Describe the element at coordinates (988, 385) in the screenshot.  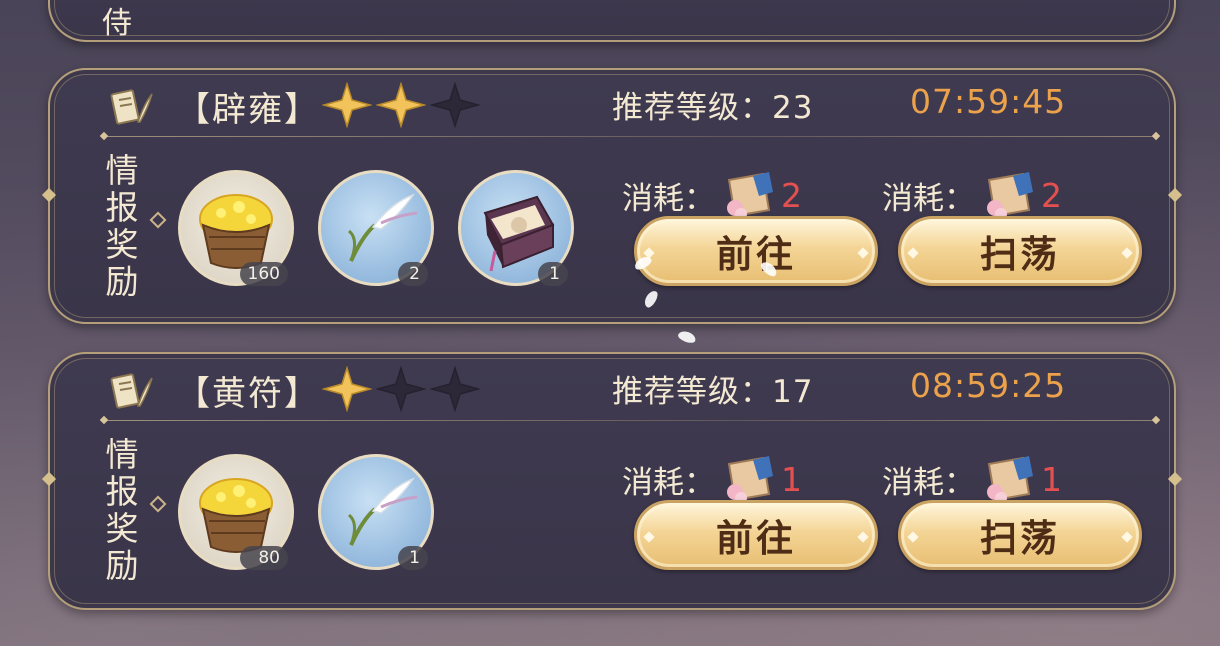
I see `countdown-timer: 08:59:25` at that location.